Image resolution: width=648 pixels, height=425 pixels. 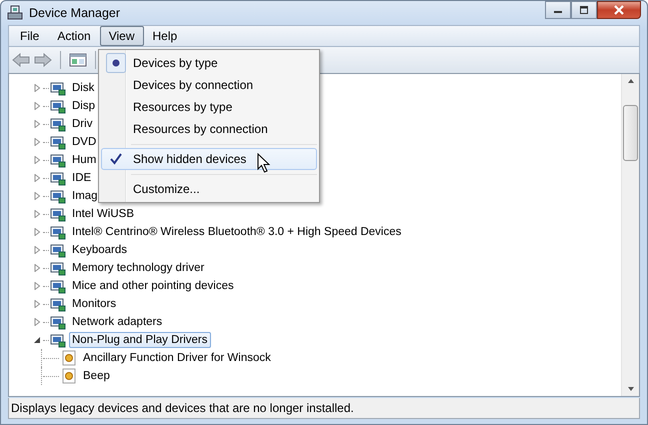 What do you see at coordinates (138, 268) in the screenshot?
I see `tree-item: Memory technology driver` at bounding box center [138, 268].